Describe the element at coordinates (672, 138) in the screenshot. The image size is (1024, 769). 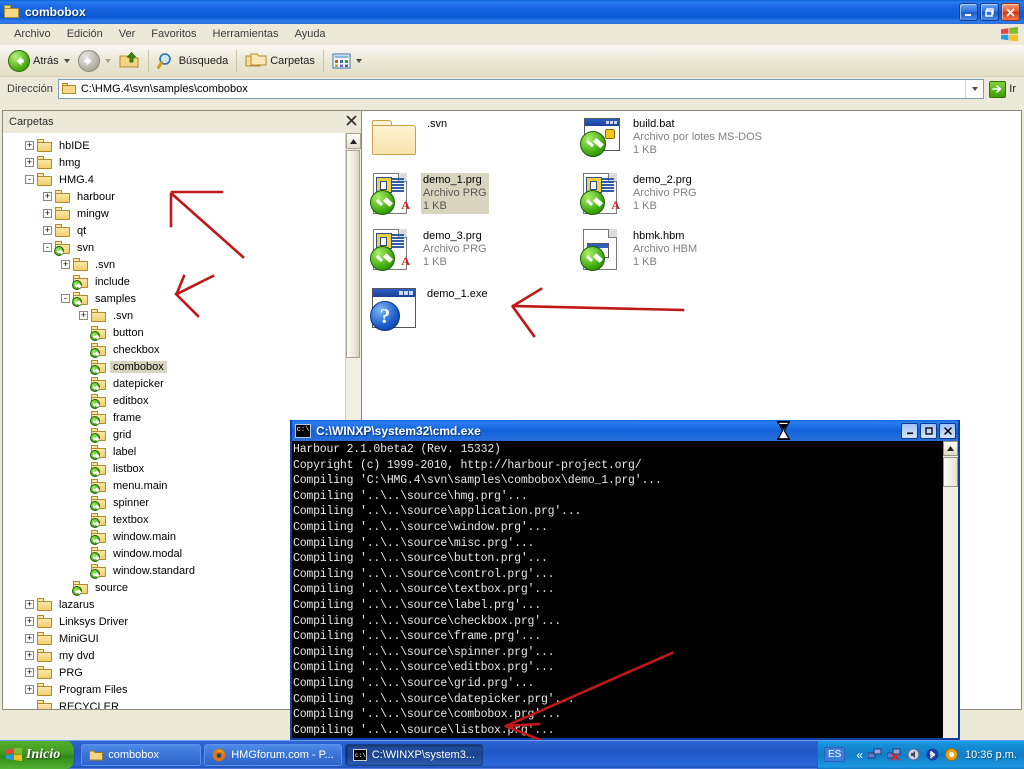
I see `file-item: build.bat Archivo por lotes MS-DOS 1 KB` at that location.